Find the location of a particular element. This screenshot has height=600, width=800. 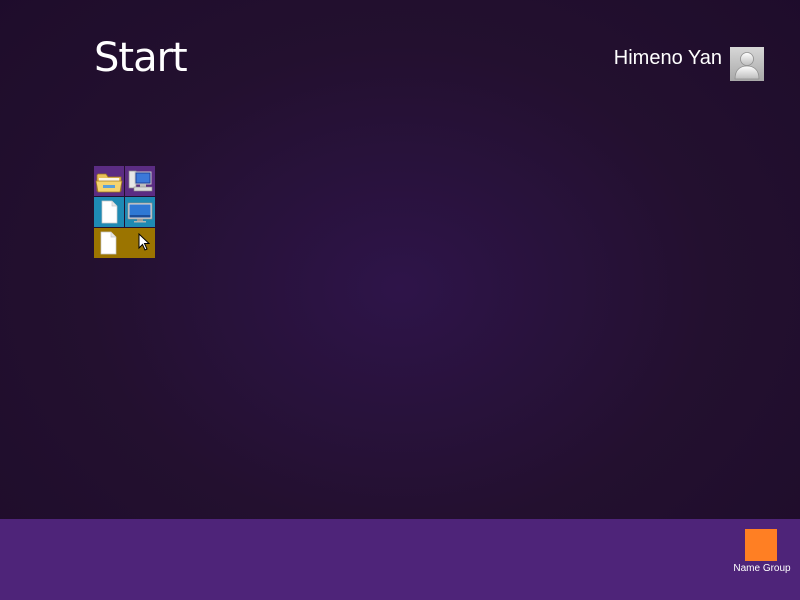

app-bar: Name Group is located at coordinates (400, 559).